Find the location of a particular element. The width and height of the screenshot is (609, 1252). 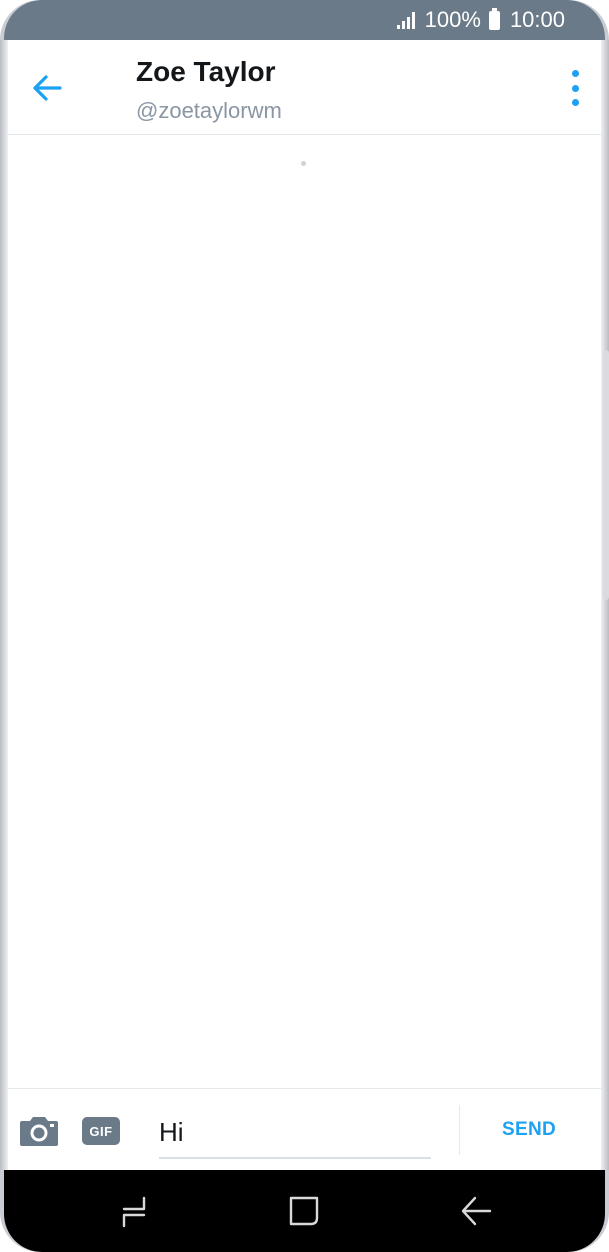

home-icon is located at coordinates (304, 1211).